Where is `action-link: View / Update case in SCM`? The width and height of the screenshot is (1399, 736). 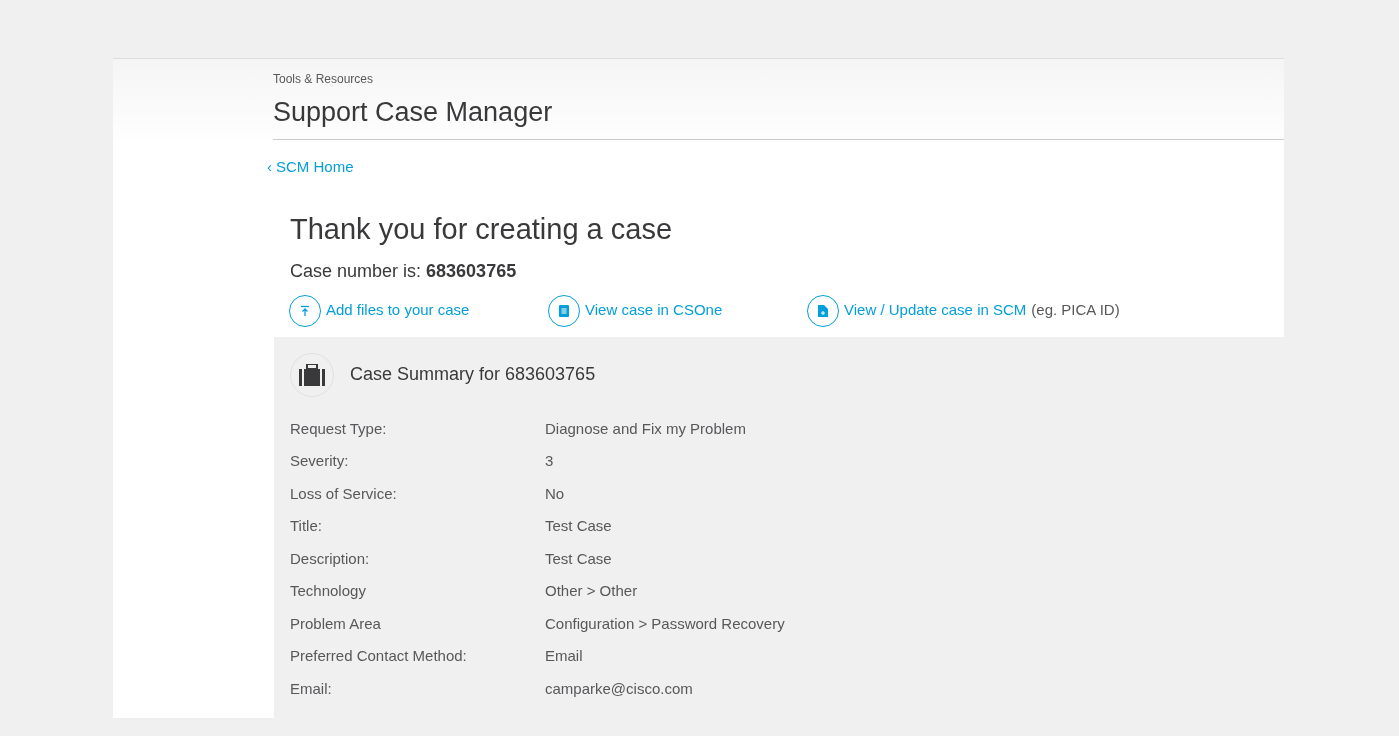
action-link: View / Update case in SCM is located at coordinates (917, 310).